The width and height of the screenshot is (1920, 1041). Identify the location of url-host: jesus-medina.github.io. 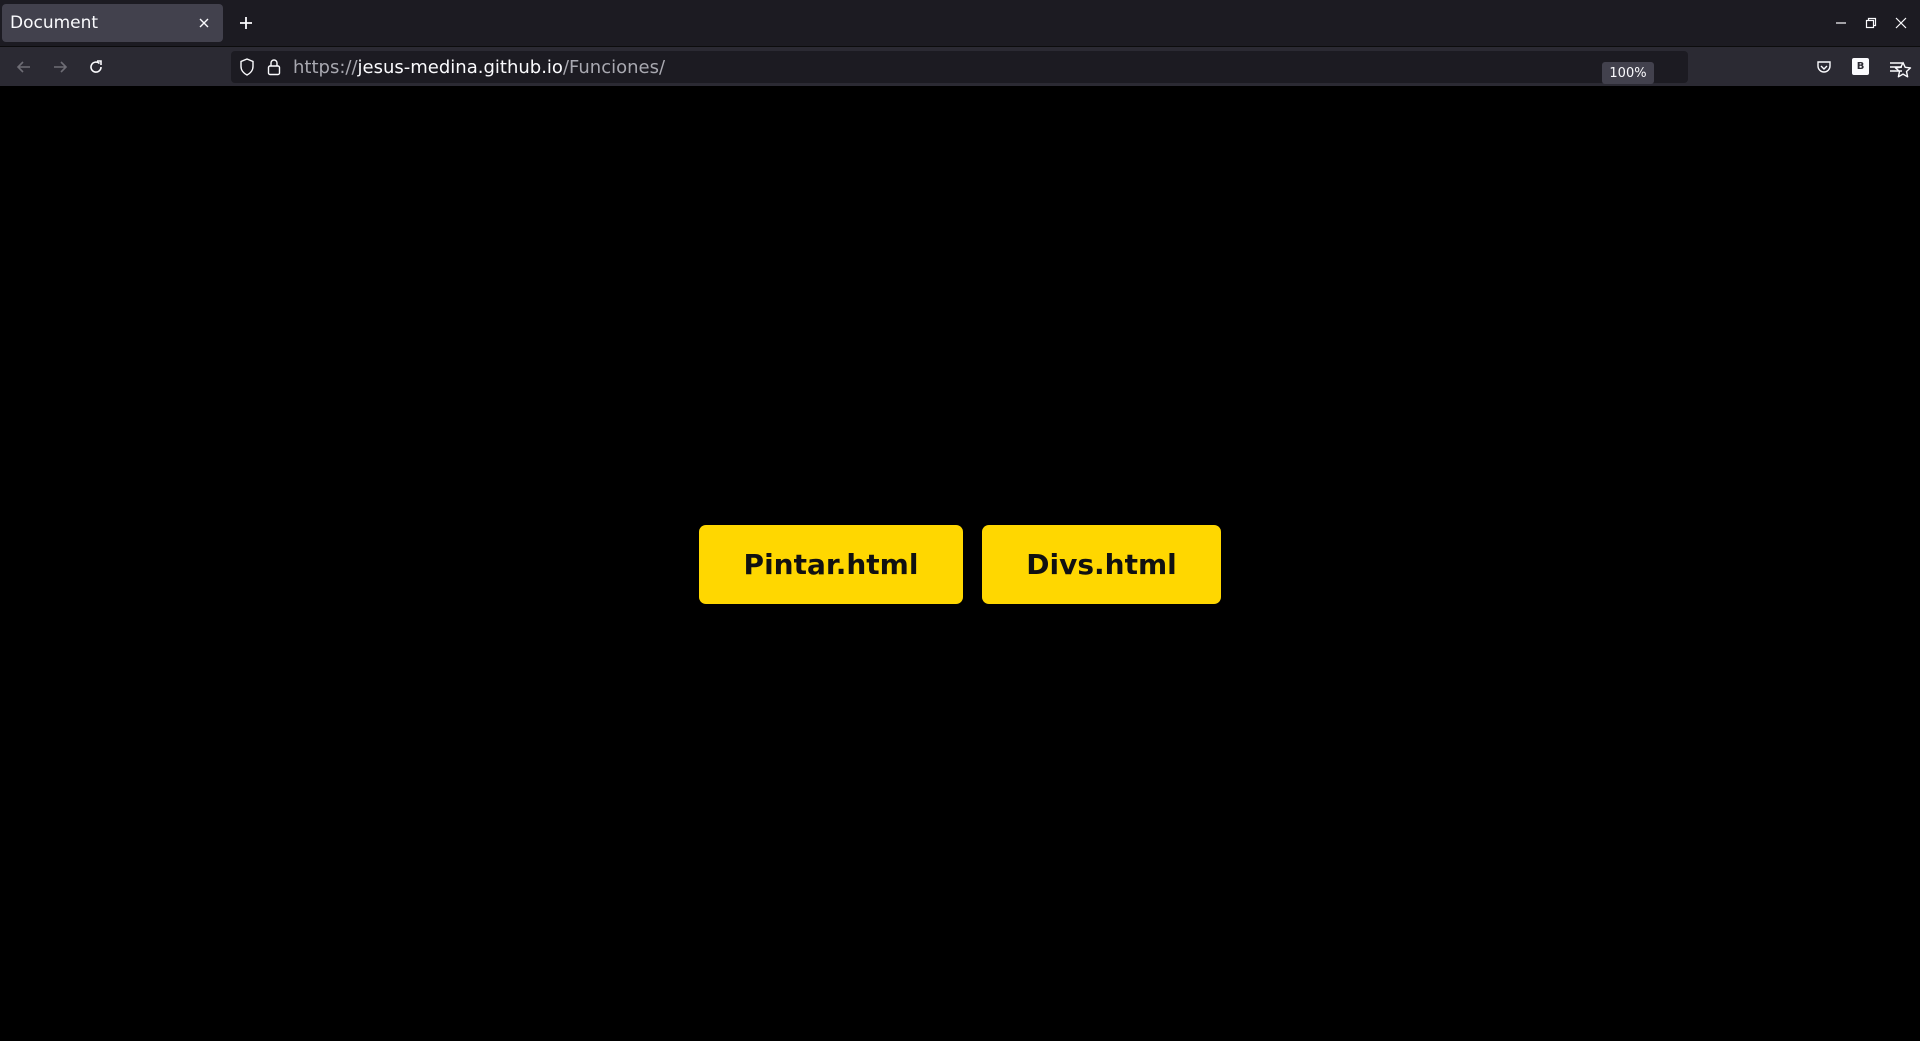
(460, 67).